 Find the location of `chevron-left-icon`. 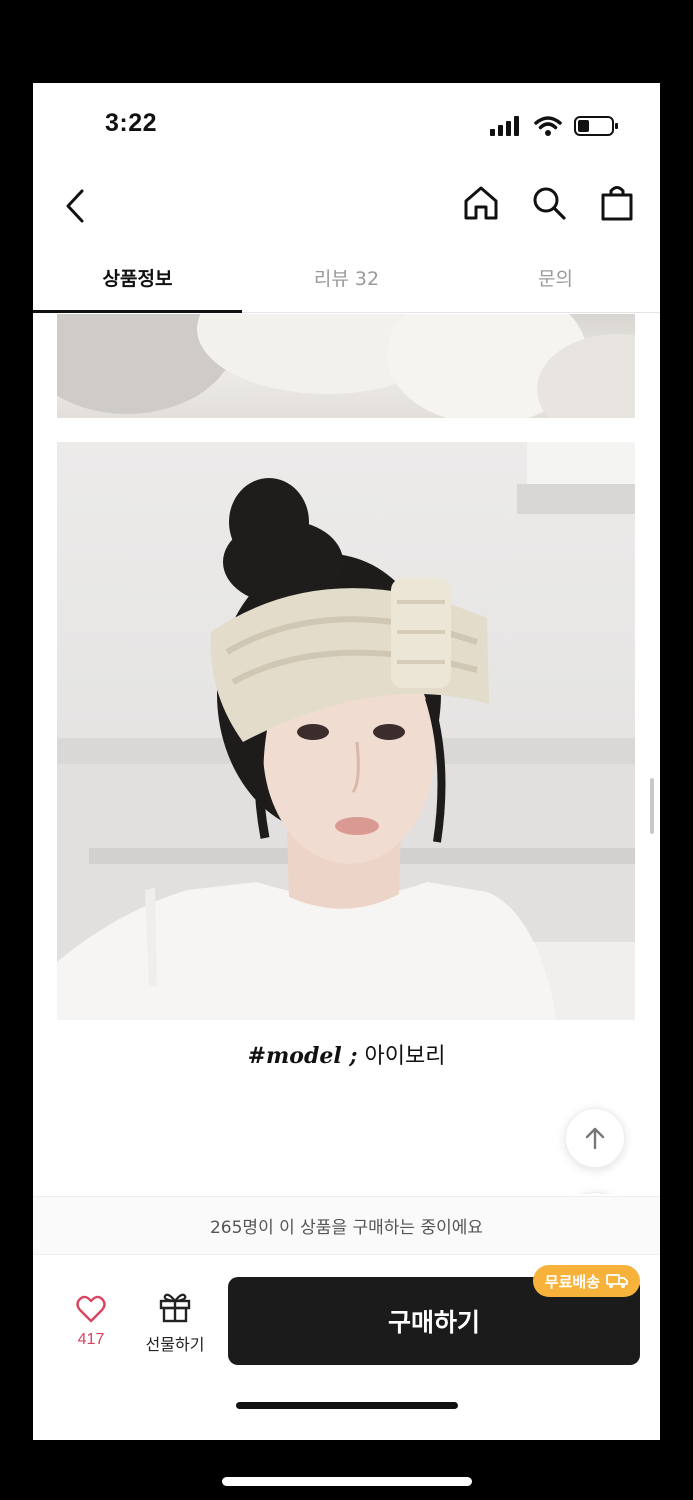

chevron-left-icon is located at coordinates (75, 206).